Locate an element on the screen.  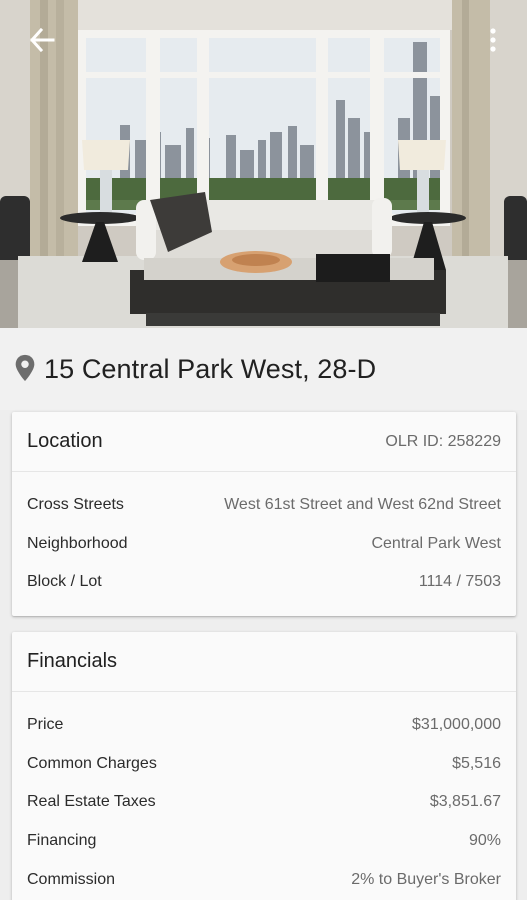
row-value: $31,000,000 is located at coordinates (456, 725).